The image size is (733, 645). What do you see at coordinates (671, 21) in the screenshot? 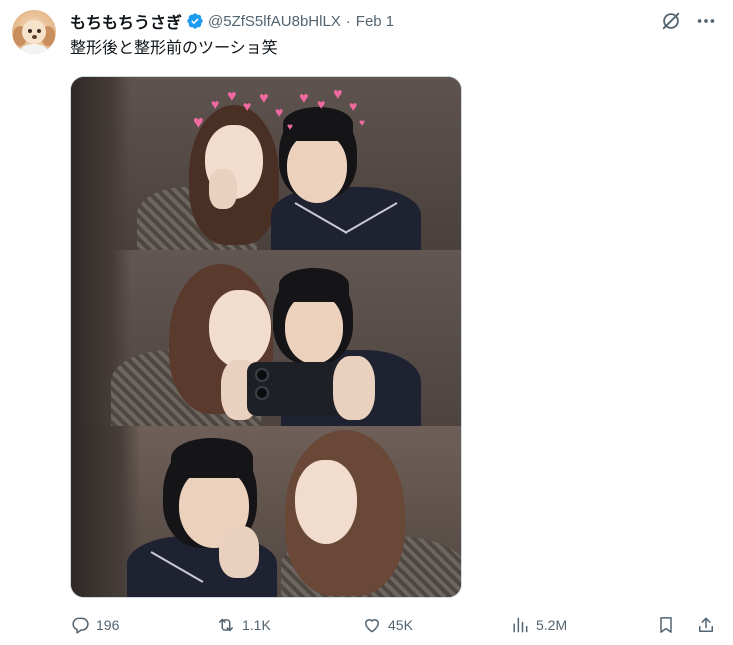
I see `grok-icon` at bounding box center [671, 21].